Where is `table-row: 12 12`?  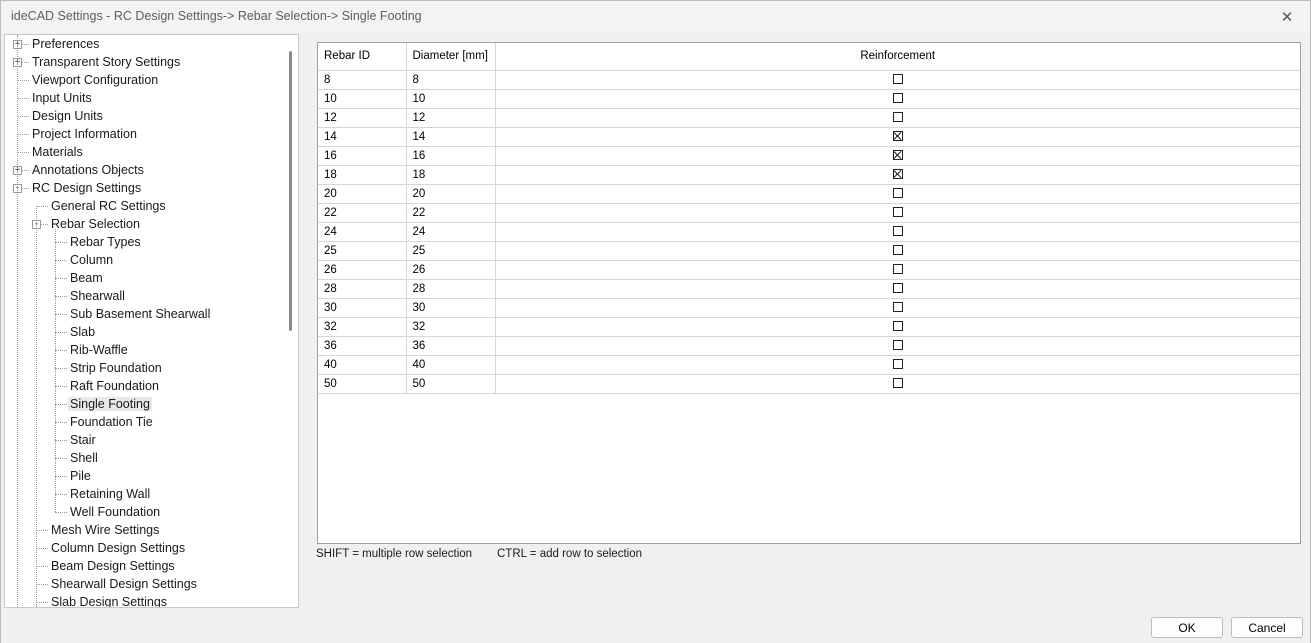 table-row: 12 12 is located at coordinates (809, 118).